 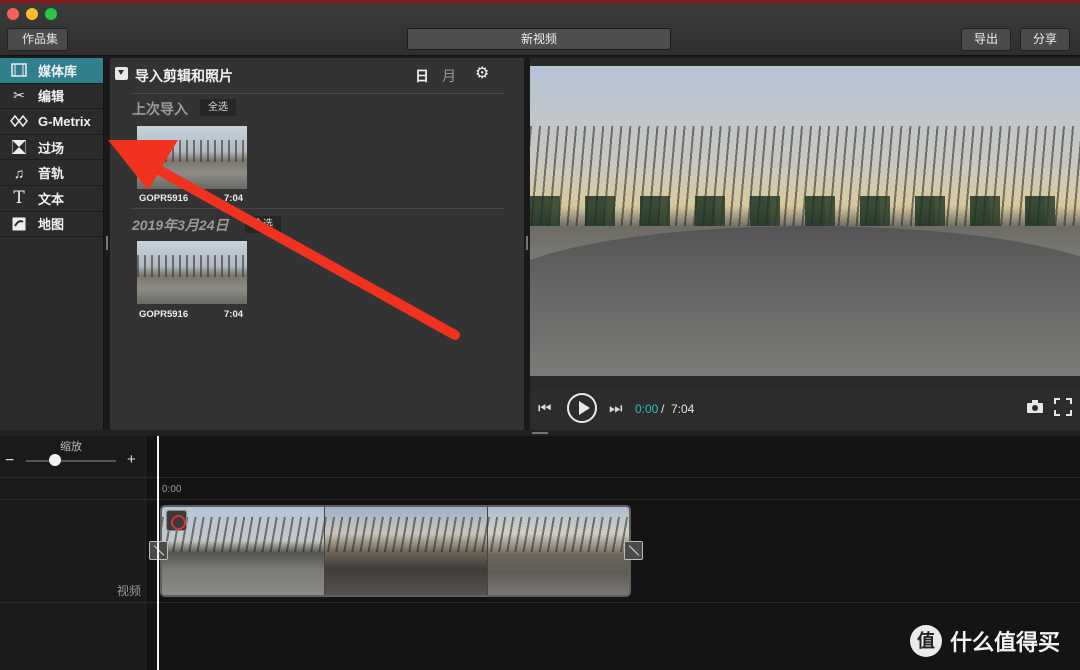 I want to click on music-note-icon: ♫, so click(x=19, y=172).